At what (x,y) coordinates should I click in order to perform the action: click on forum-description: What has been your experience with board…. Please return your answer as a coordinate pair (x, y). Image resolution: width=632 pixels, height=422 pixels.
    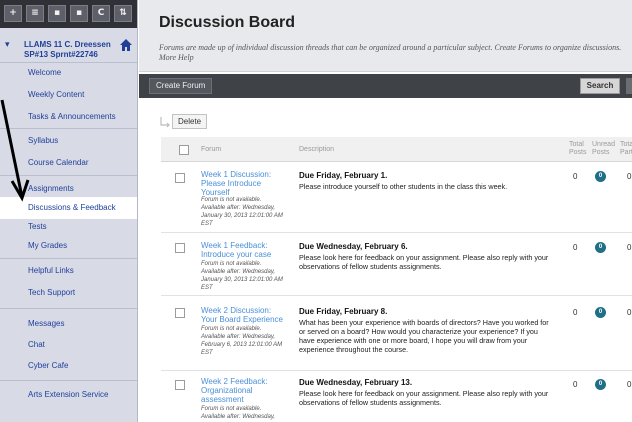
    Looking at the image, I should click on (424, 336).